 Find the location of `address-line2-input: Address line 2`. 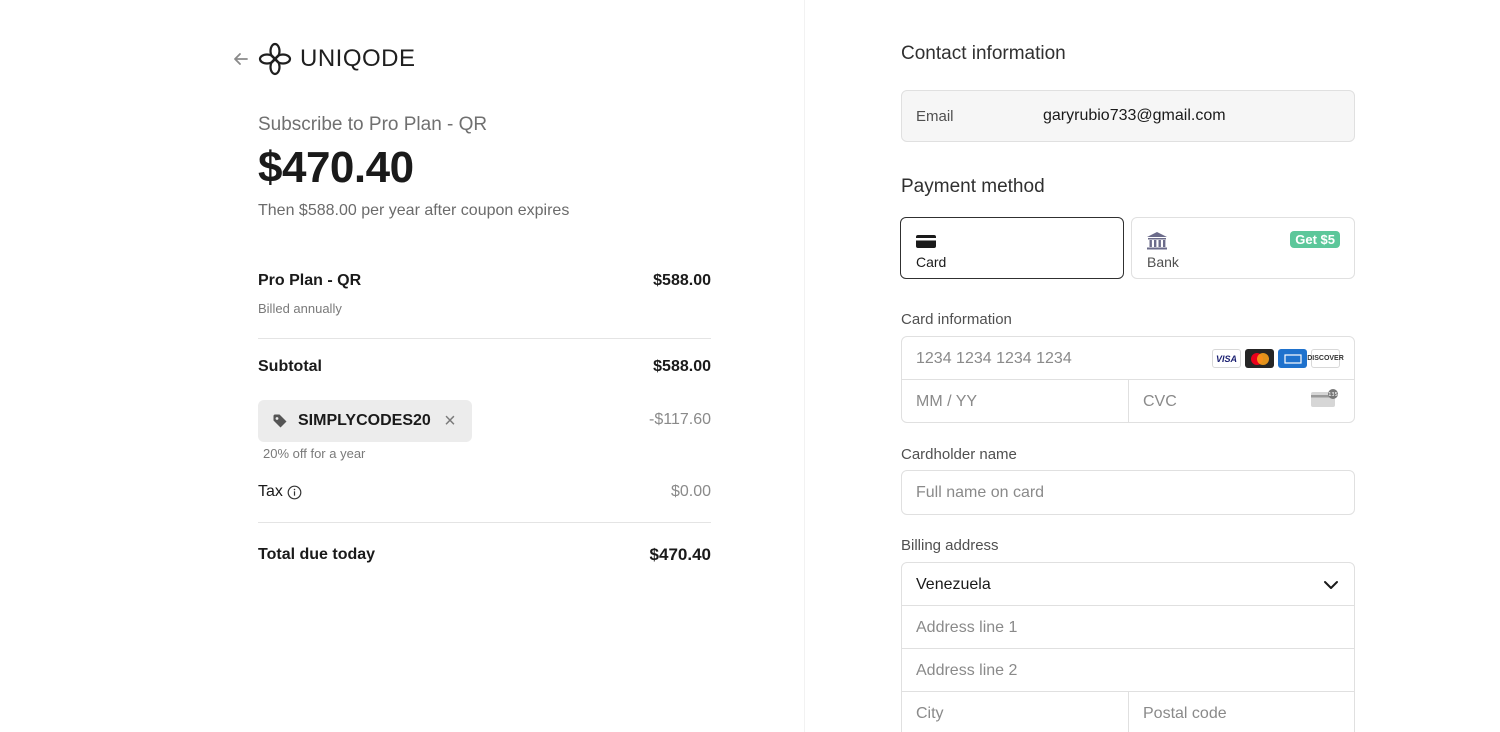

address-line2-input: Address line 2 is located at coordinates (1129, 670).